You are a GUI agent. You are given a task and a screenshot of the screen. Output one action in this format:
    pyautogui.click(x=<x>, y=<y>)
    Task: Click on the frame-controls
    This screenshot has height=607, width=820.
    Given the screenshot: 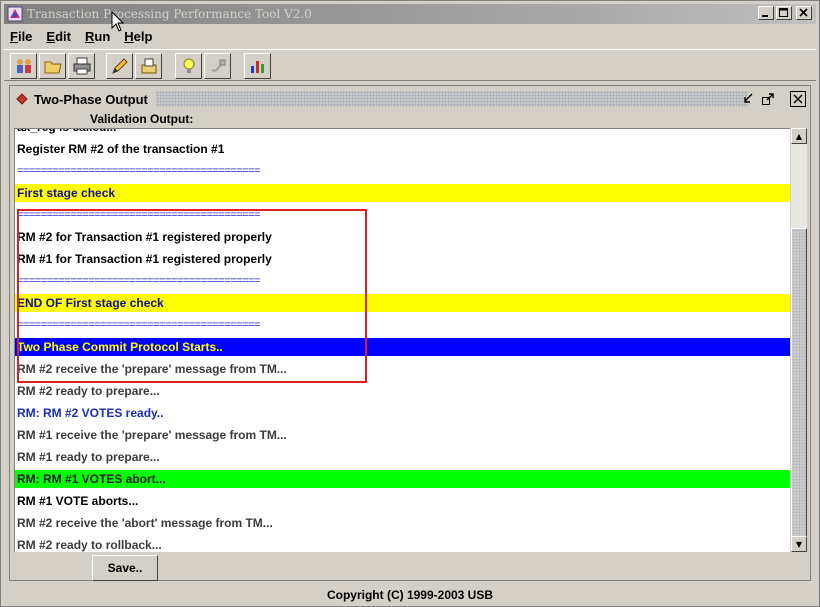 What is the action you would take?
    pyautogui.click(x=773, y=99)
    